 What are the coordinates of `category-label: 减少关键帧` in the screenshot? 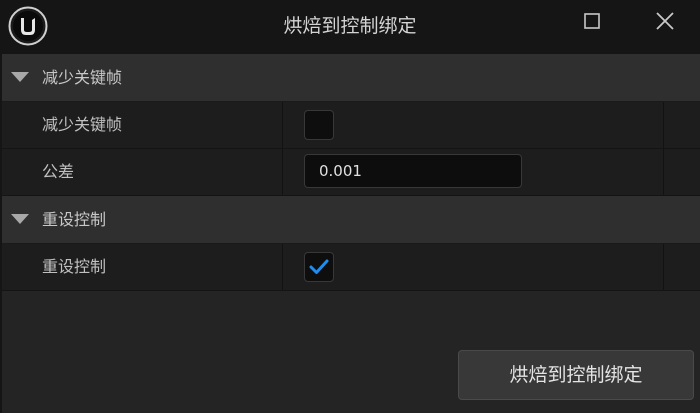 It's located at (82, 77).